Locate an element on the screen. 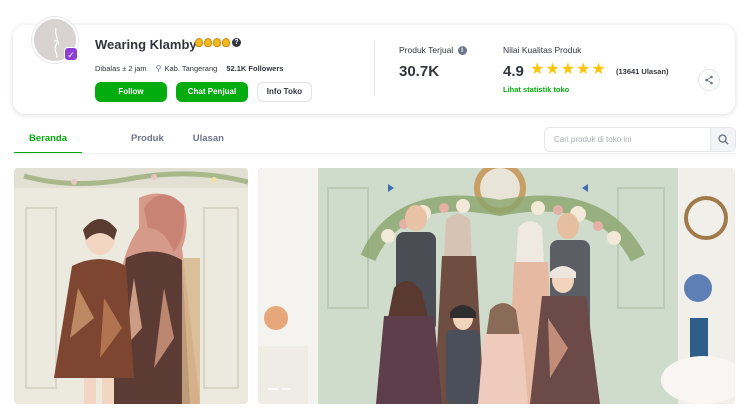 The height and width of the screenshot is (413, 747). search-icon is located at coordinates (723, 139).